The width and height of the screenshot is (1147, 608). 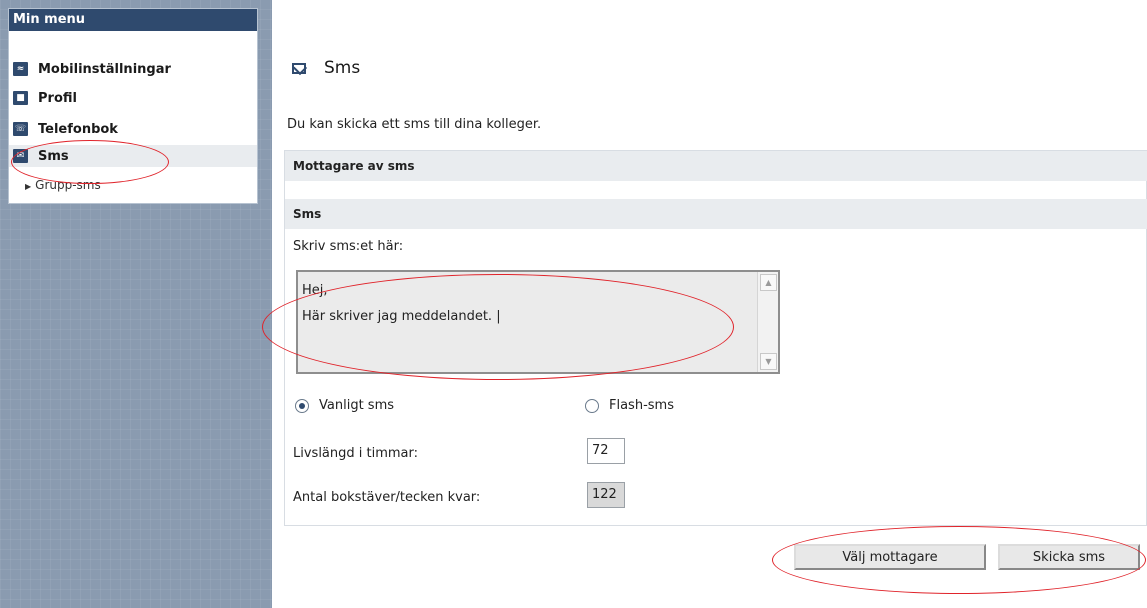 What do you see at coordinates (356, 453) in the screenshot?
I see `lifetime-label: Livslängd i timmar:` at bounding box center [356, 453].